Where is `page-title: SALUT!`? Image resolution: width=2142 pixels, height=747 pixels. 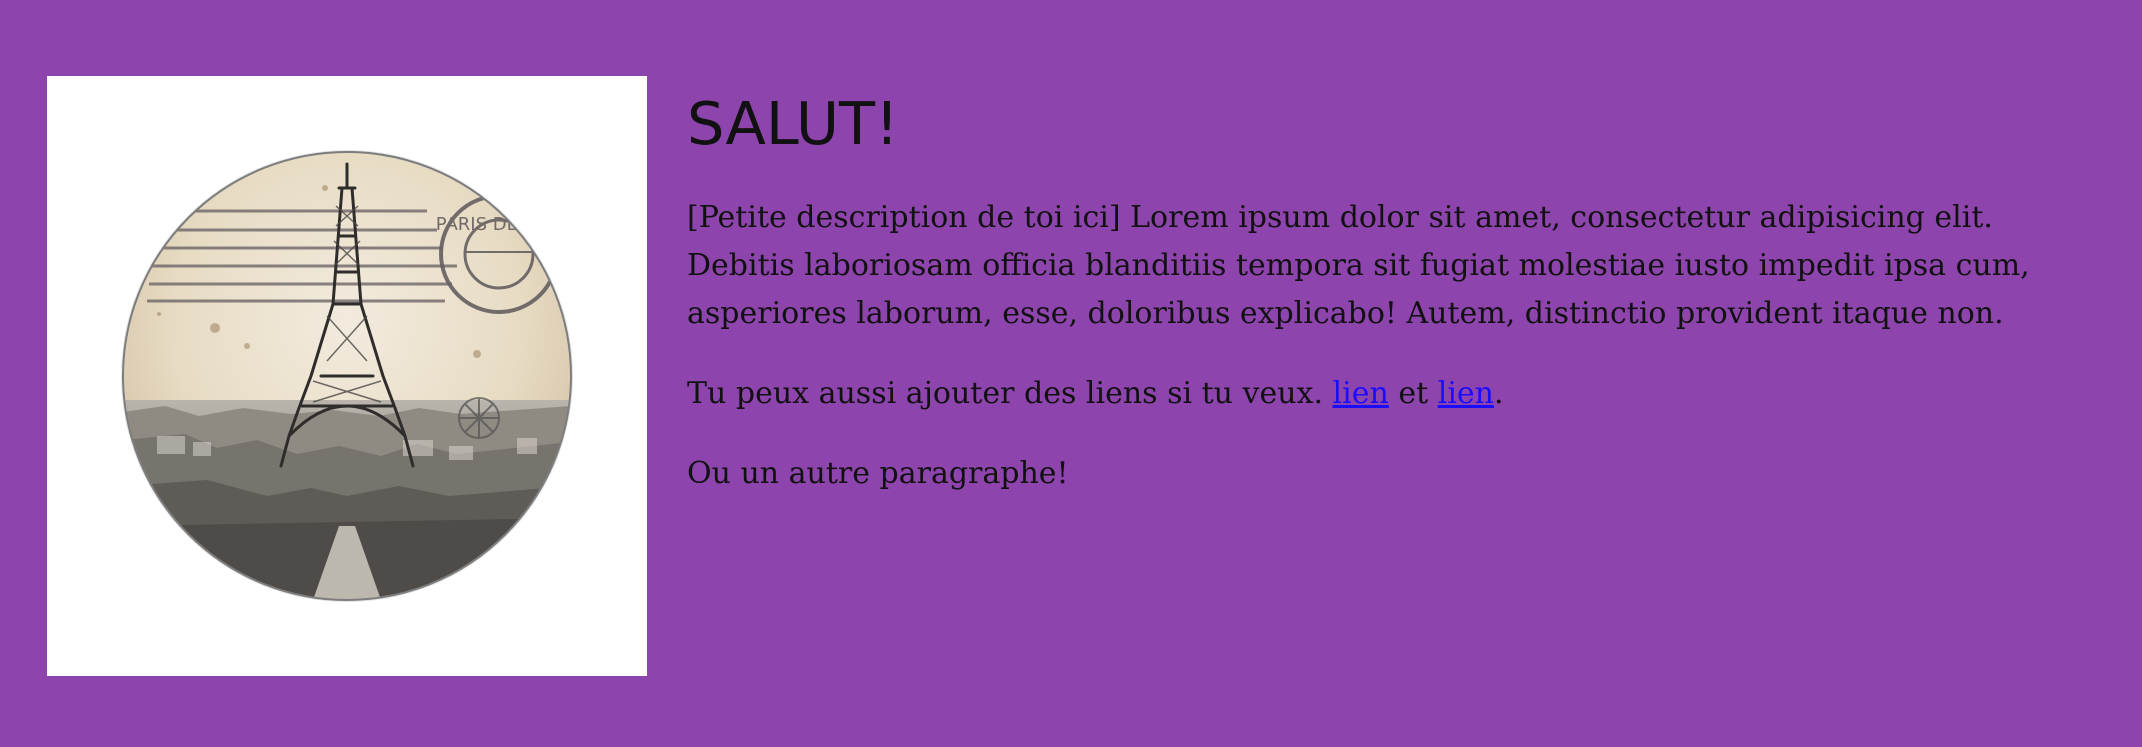
page-title: SALUT! is located at coordinates (793, 123).